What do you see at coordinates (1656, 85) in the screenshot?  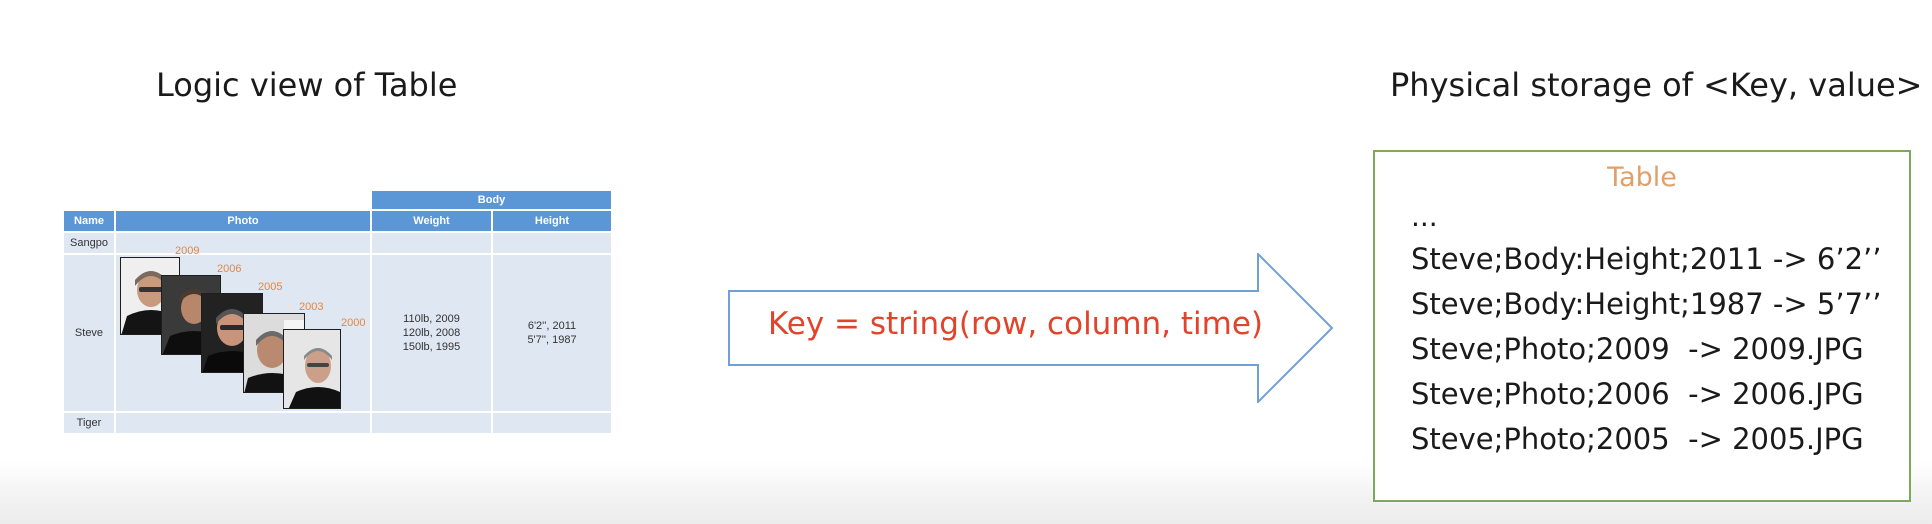 I see `physical-storage-title: Physical storage of <Key, value>` at bounding box center [1656, 85].